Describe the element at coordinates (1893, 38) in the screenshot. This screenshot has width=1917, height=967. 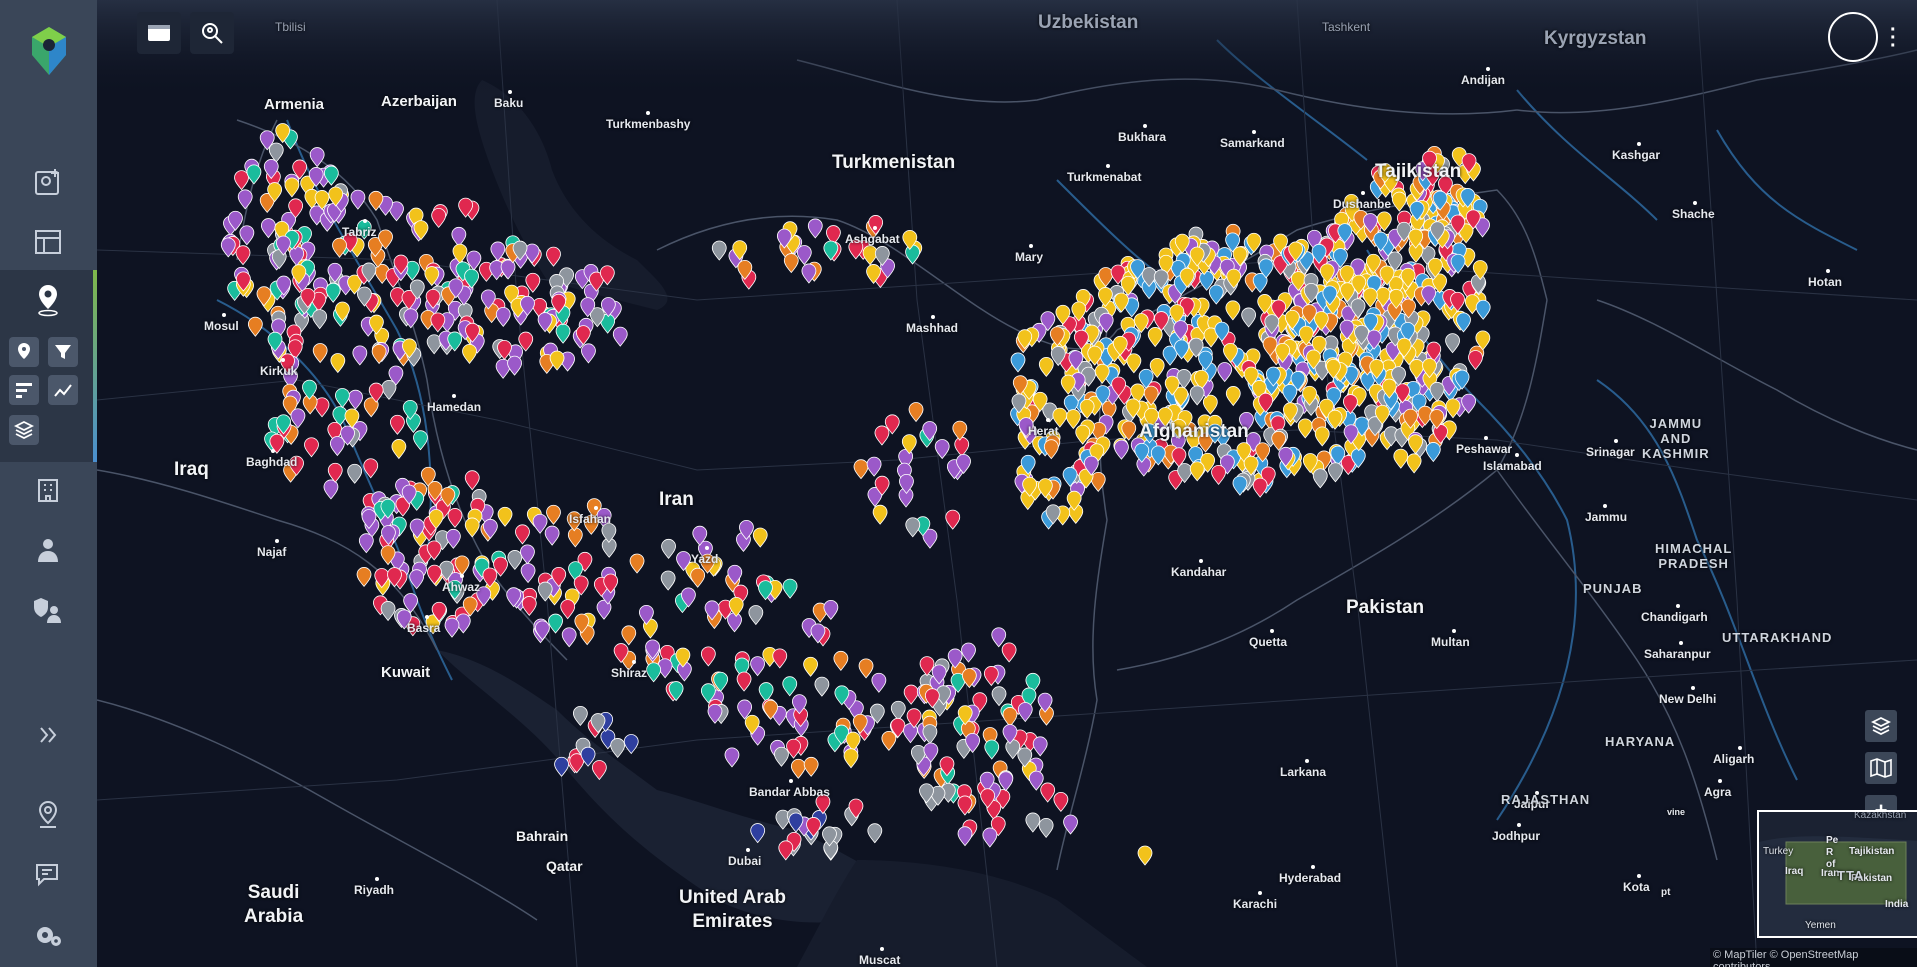
I see `more-menu-icon: · · ·` at that location.